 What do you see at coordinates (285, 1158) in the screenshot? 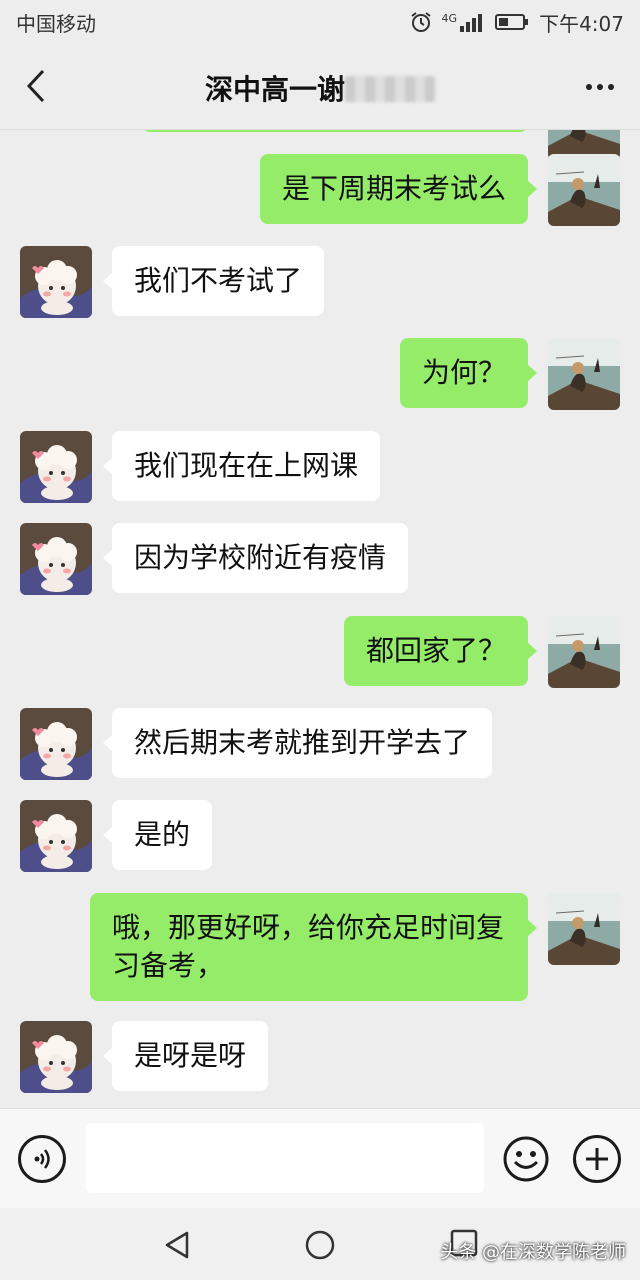
I see `message-input` at bounding box center [285, 1158].